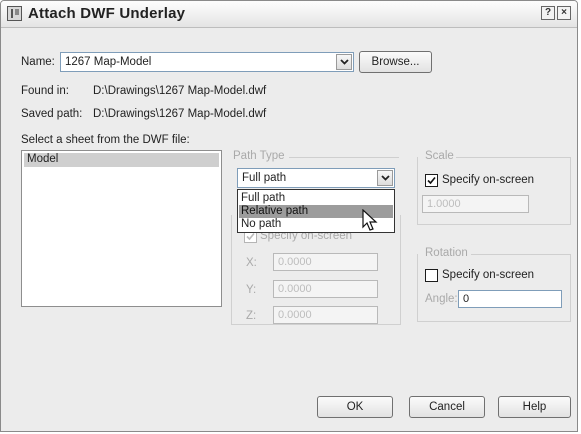  What do you see at coordinates (355, 407) in the screenshot?
I see `ok-button: OK` at bounding box center [355, 407].